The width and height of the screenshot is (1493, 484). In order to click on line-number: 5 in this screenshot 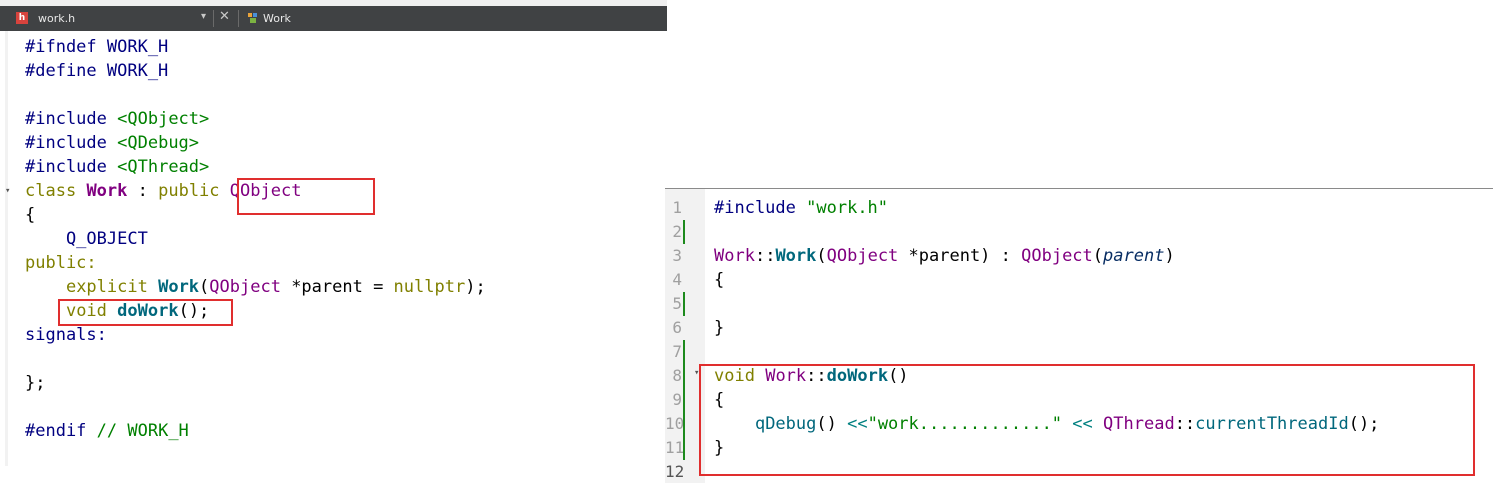, I will do `click(677, 303)`.